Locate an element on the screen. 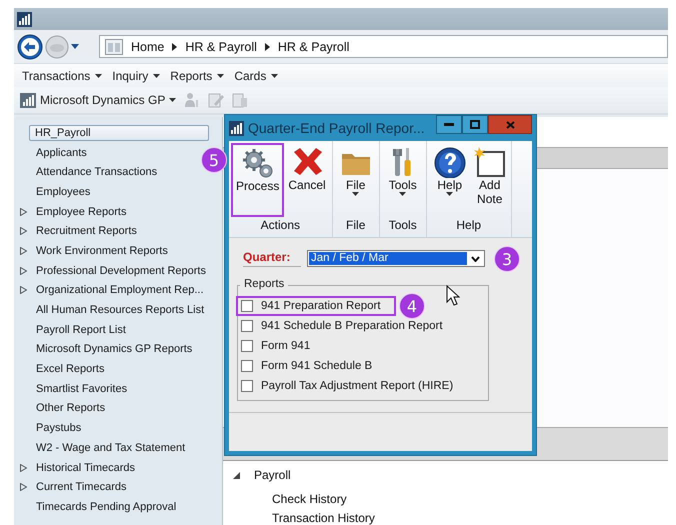  sidebar-item: Excel Reports is located at coordinates (70, 369).